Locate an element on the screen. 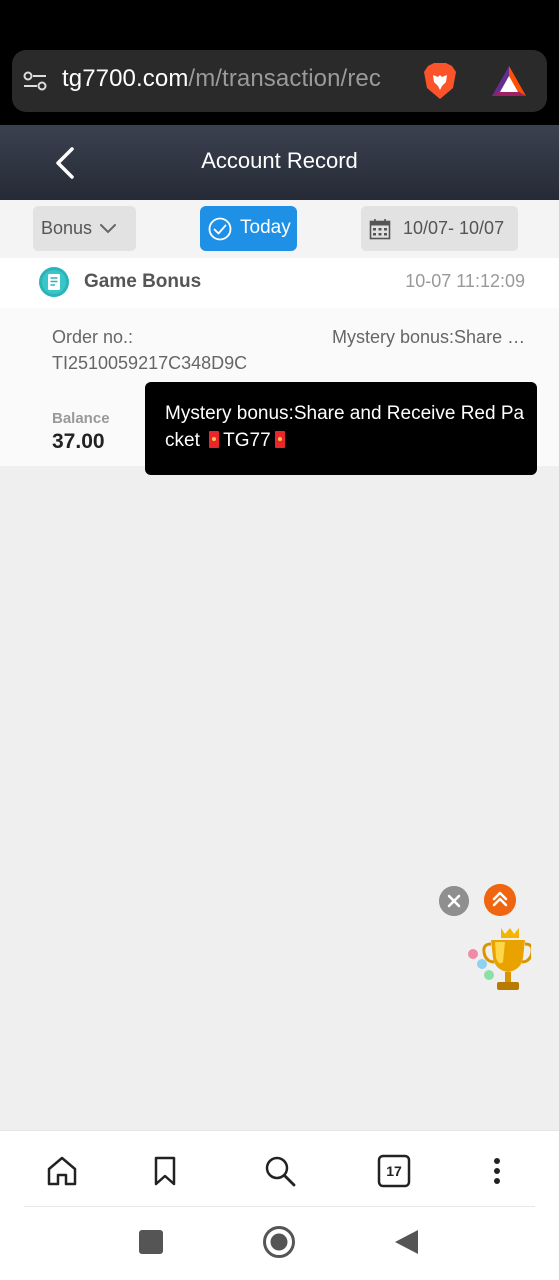  bonus-receipt-icon is located at coordinates (54, 282).